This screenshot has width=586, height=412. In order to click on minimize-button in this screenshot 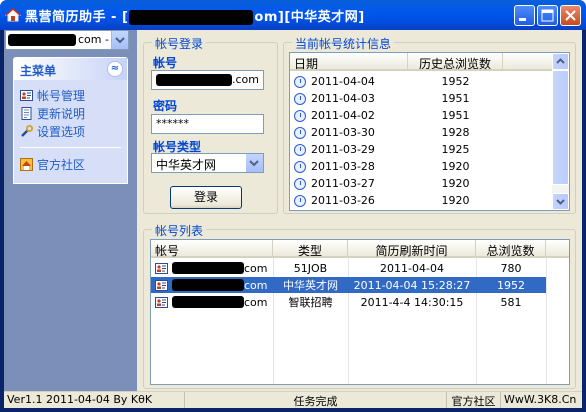, I will do `click(524, 15)`.